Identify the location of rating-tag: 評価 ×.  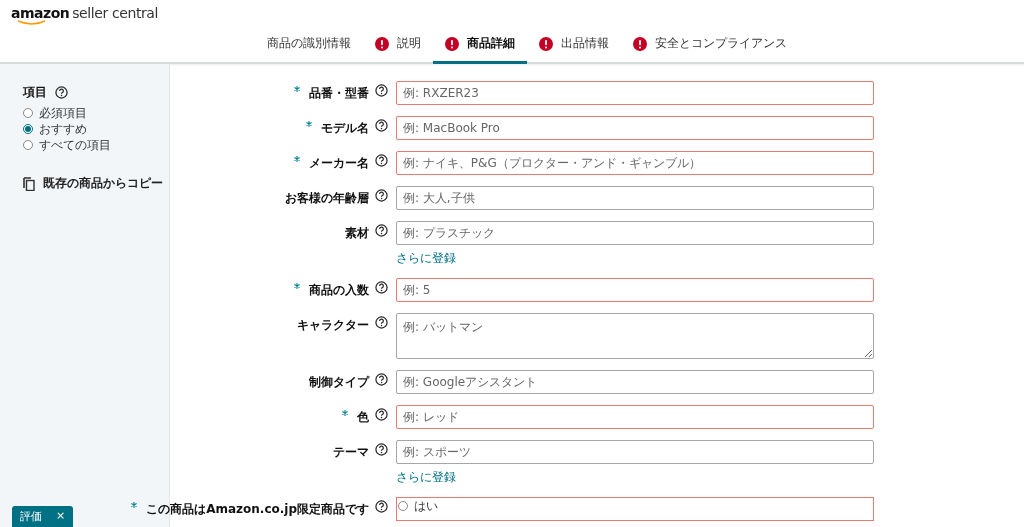
(43, 516).